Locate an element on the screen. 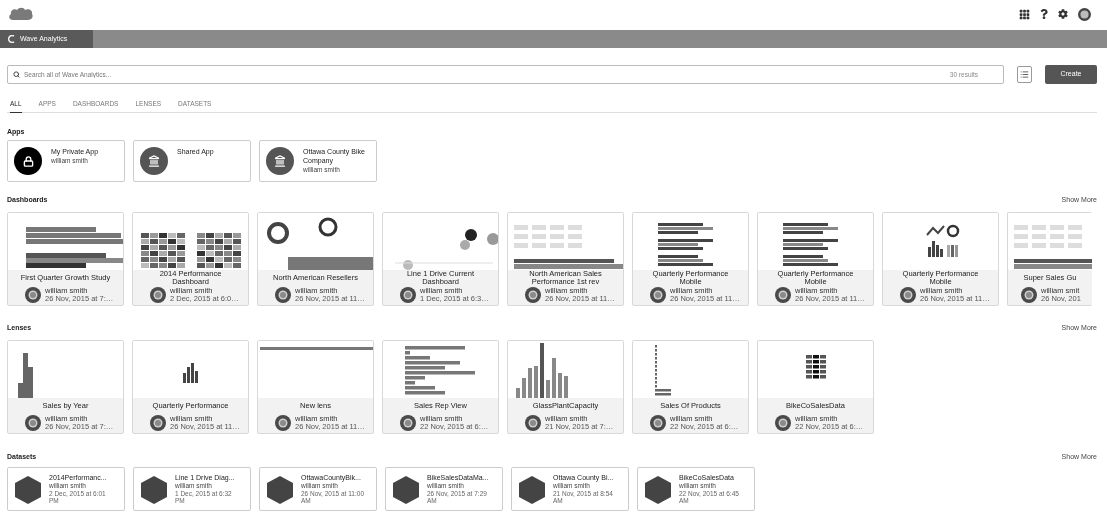 Image resolution: width=1107 pixels, height=531 pixels. list-icon is located at coordinates (1024, 74).